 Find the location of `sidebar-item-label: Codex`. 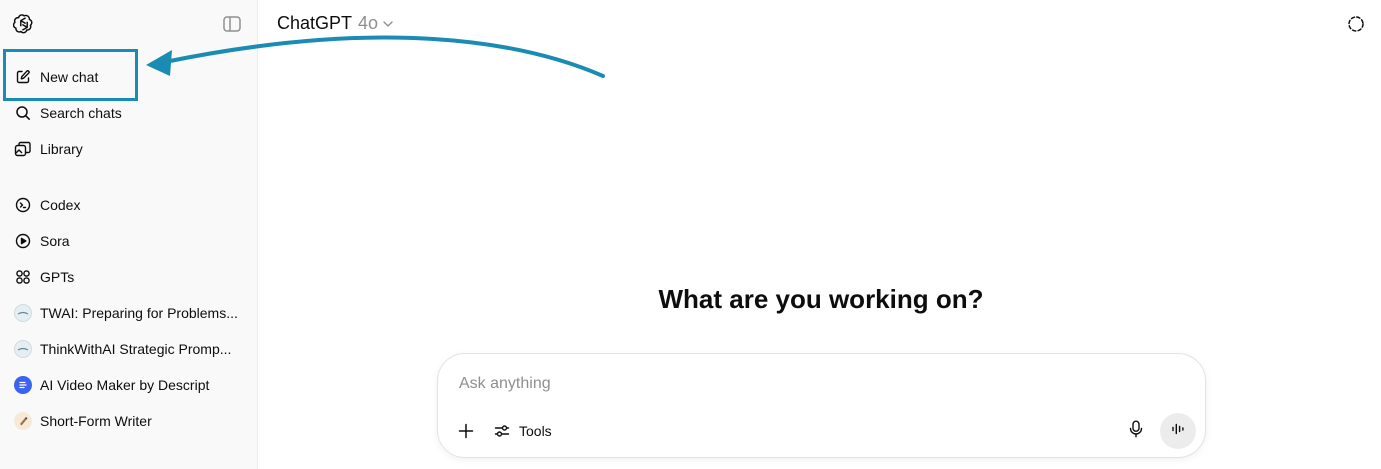

sidebar-item-label: Codex is located at coordinates (60, 205).